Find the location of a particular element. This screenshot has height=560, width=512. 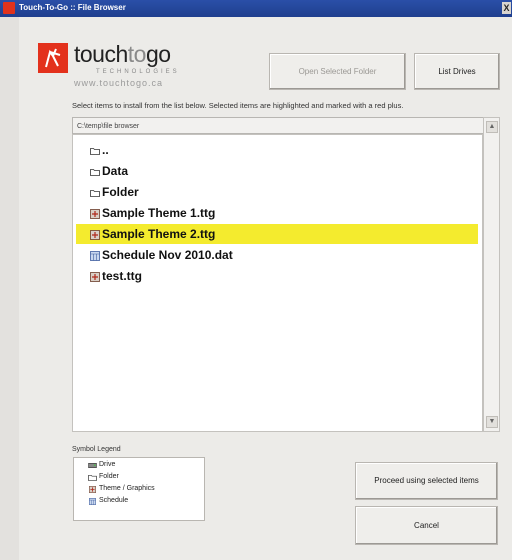

file-list-item-label: Schedule Nov 2010.dat is located at coordinates (167, 255).